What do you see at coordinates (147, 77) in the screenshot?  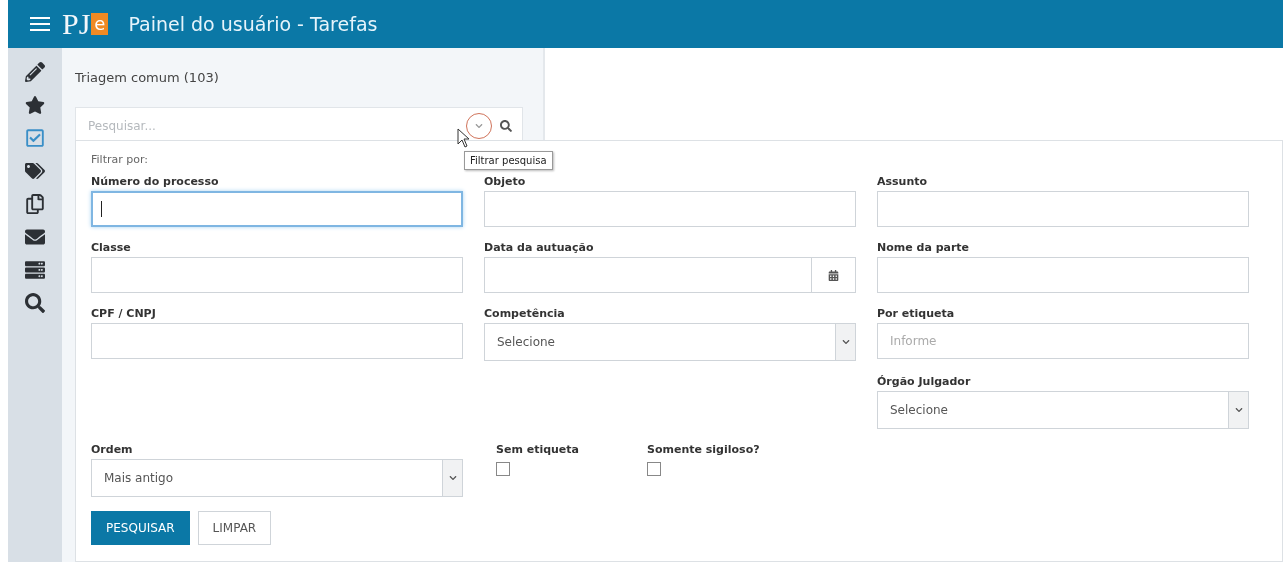 I see `panel-title: Triagem comum (103)` at bounding box center [147, 77].